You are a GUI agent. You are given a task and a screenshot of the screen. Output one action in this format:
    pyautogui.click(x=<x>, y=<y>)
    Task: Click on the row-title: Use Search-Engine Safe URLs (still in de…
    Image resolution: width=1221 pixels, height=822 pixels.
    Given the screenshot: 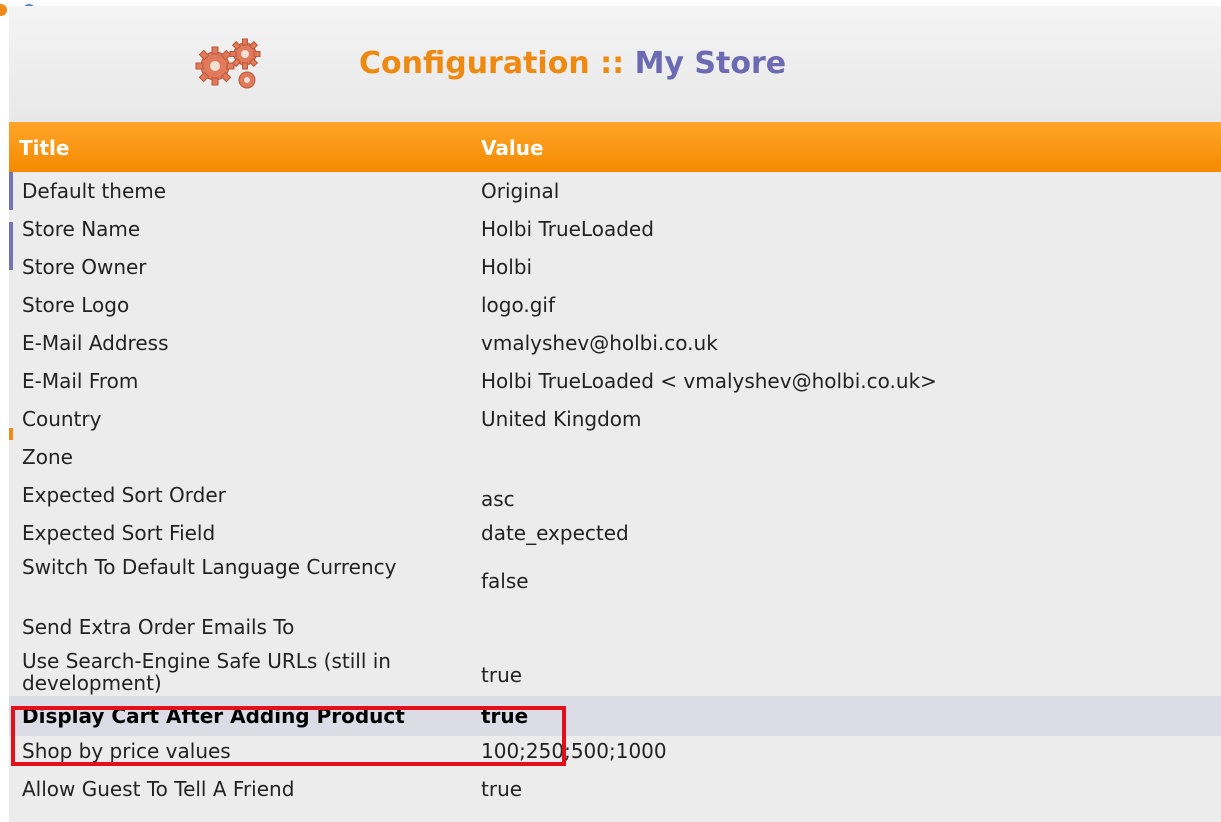 What is the action you would take?
    pyautogui.click(x=206, y=672)
    